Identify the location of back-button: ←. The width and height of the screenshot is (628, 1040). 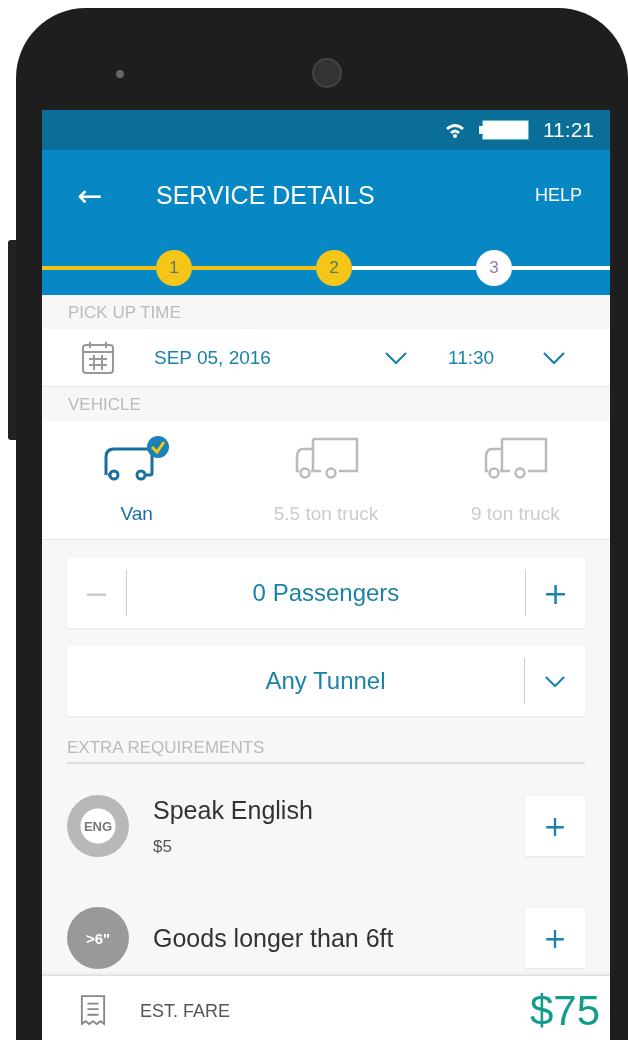
(90, 195).